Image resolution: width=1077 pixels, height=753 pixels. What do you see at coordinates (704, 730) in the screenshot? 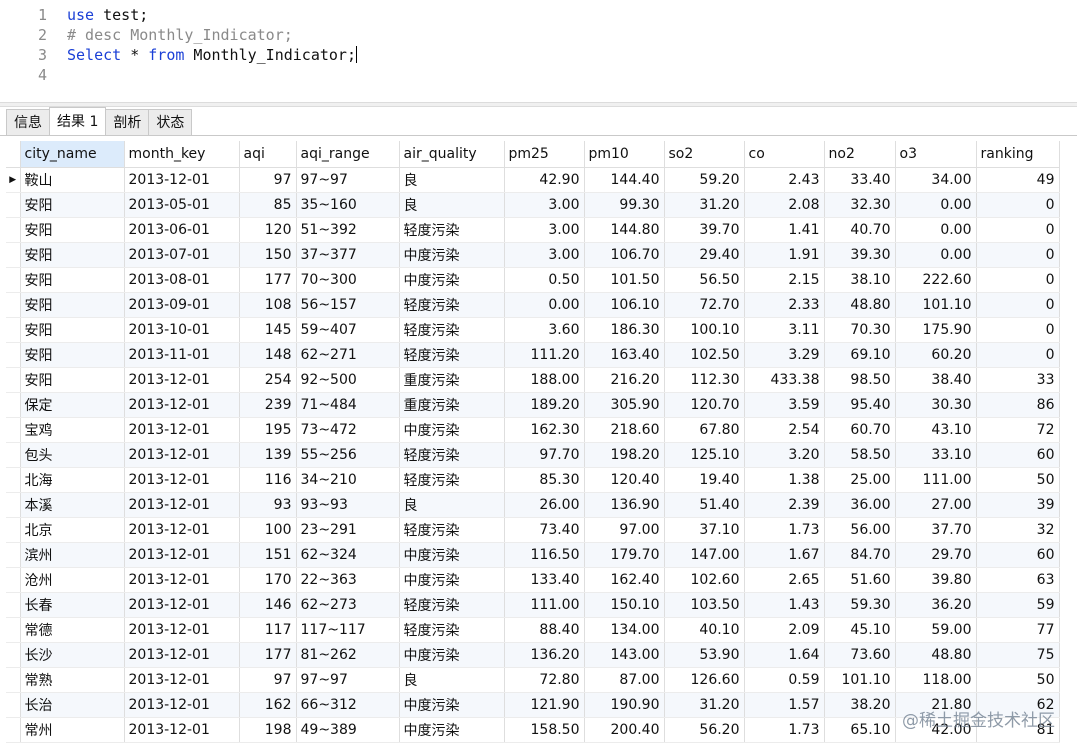
I see `cell-so2: 56.20` at bounding box center [704, 730].